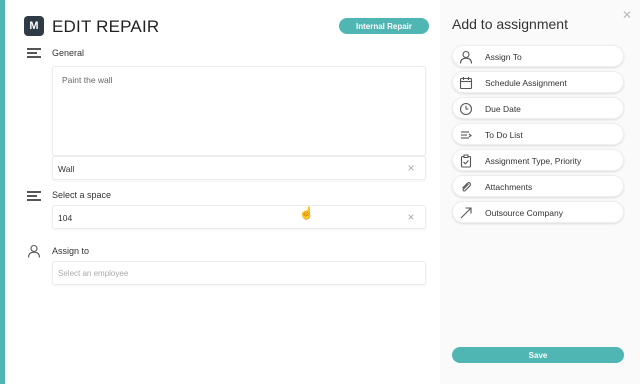 The image size is (640, 384). I want to click on arrow-out-icon, so click(466, 213).